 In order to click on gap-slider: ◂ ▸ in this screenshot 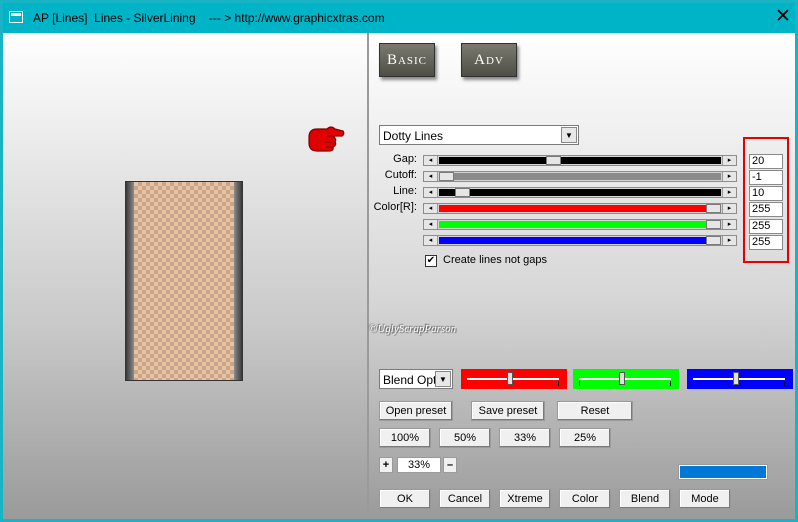, I will do `click(580, 160)`.